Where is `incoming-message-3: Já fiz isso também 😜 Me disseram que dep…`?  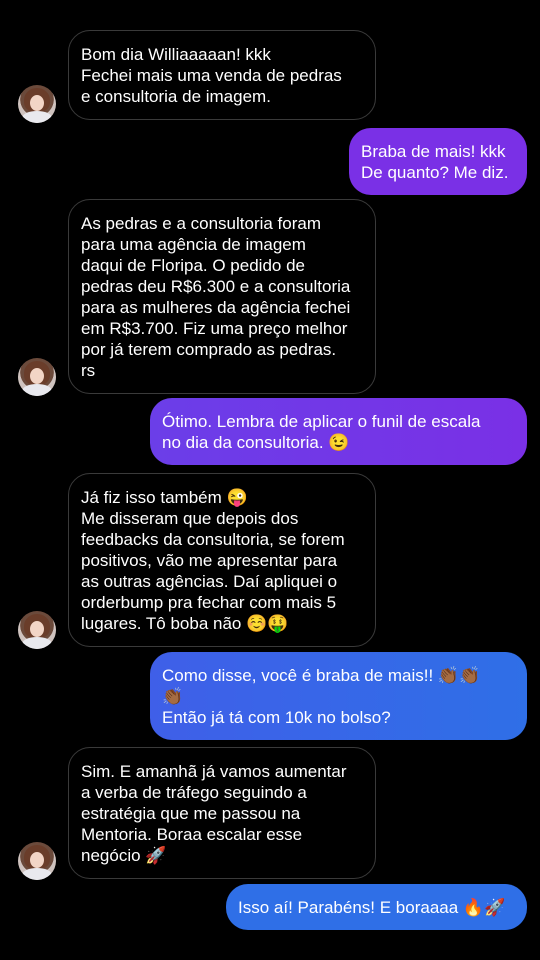 incoming-message-3: Já fiz isso também 😜 Me disseram que dep… is located at coordinates (222, 560).